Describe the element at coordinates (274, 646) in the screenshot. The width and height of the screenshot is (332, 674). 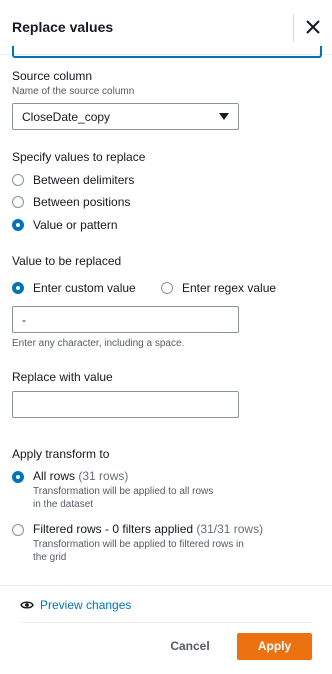
I see `apply-button: Apply` at that location.